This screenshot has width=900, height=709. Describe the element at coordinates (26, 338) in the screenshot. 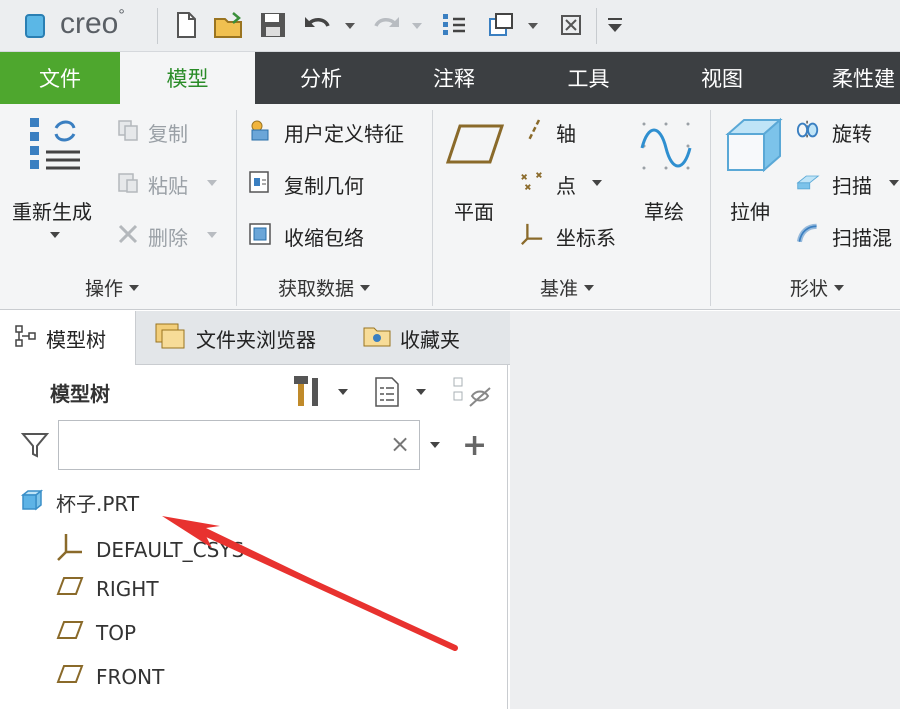

I see `model-tree-icon` at that location.